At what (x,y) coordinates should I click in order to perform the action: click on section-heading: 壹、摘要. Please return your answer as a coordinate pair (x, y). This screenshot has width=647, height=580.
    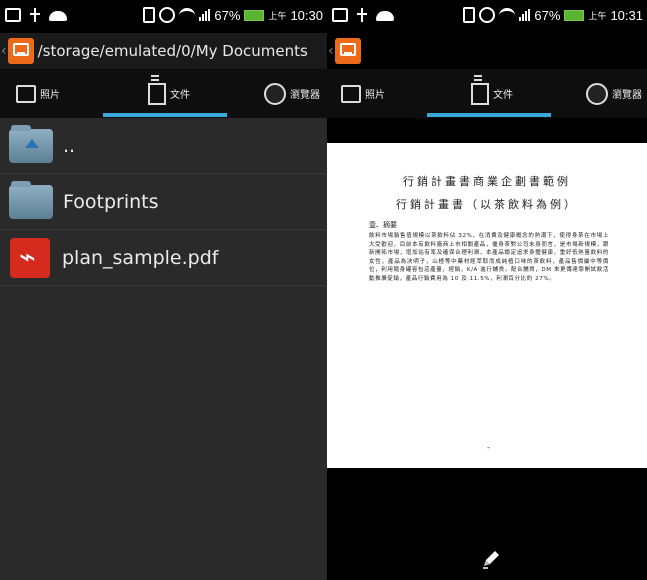
    Looking at the image, I should click on (383, 225).